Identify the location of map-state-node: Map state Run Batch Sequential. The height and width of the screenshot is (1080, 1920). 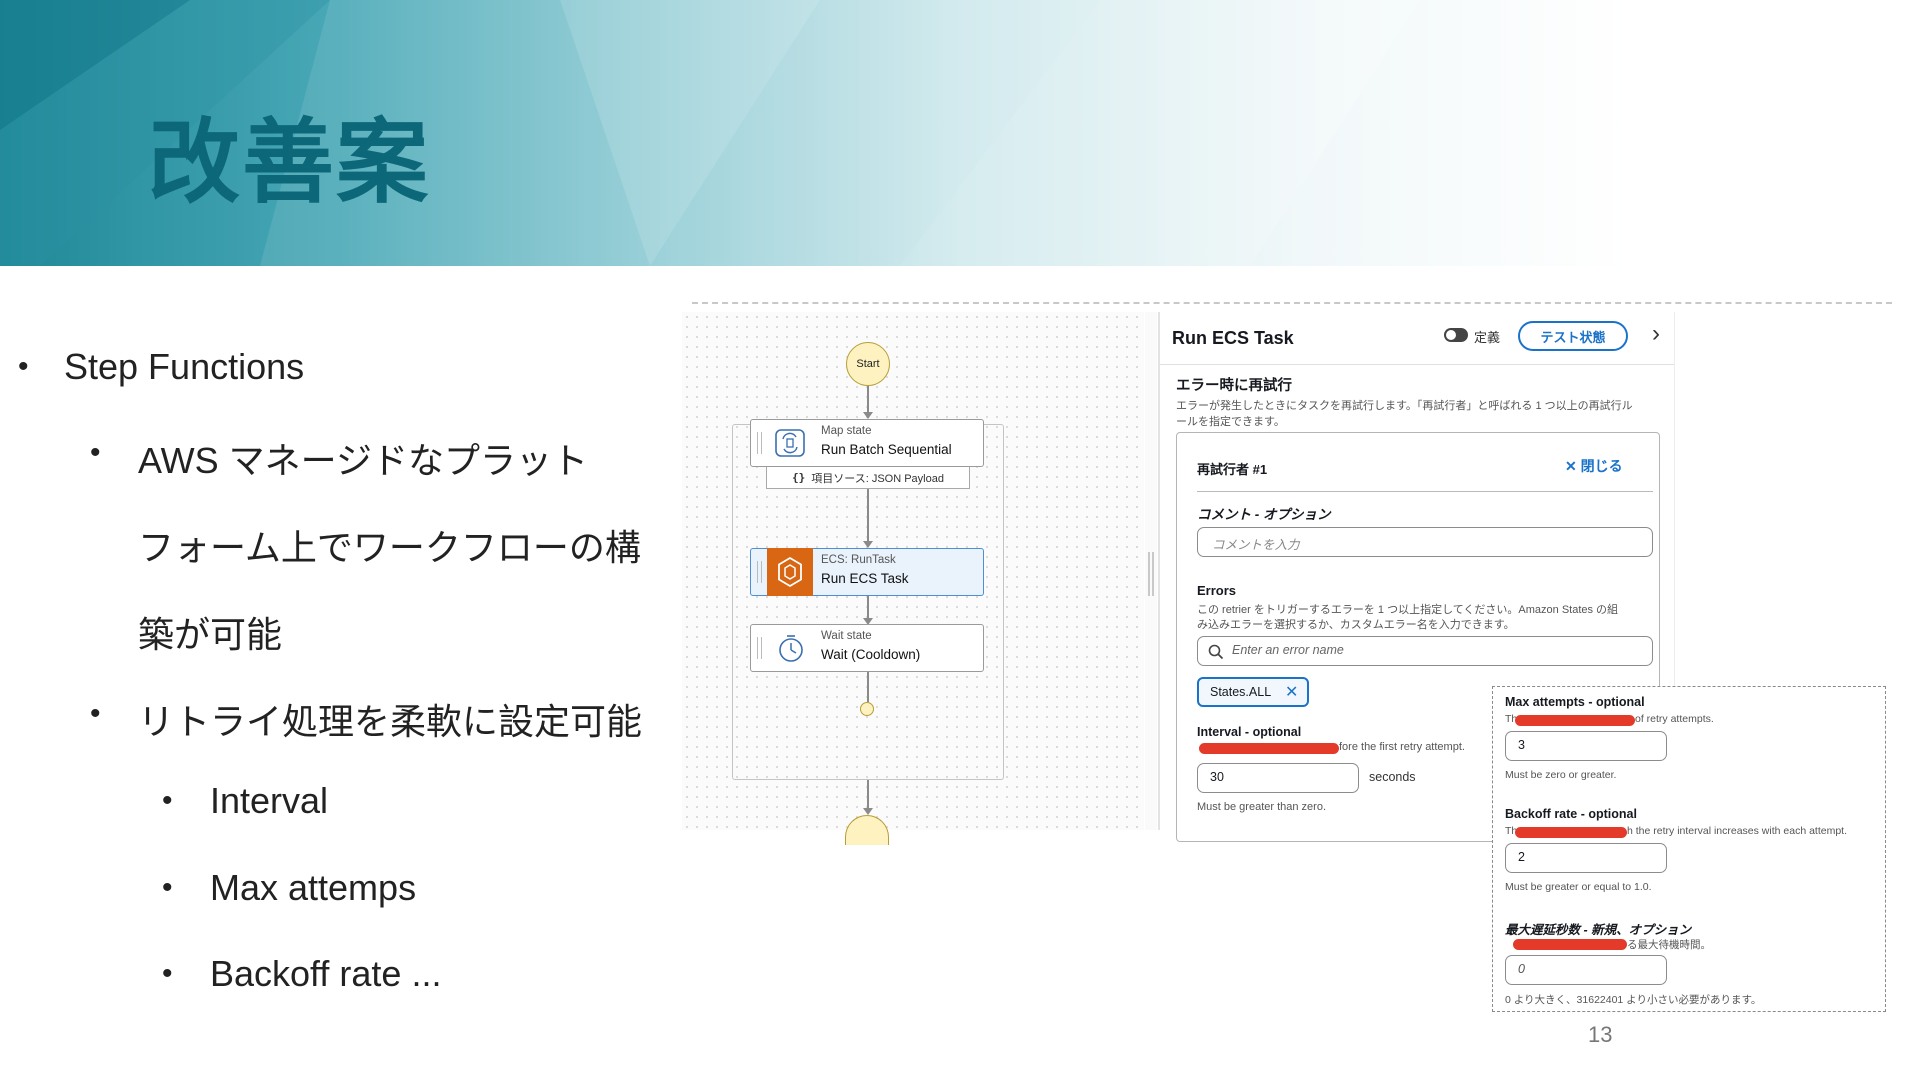
(867, 443).